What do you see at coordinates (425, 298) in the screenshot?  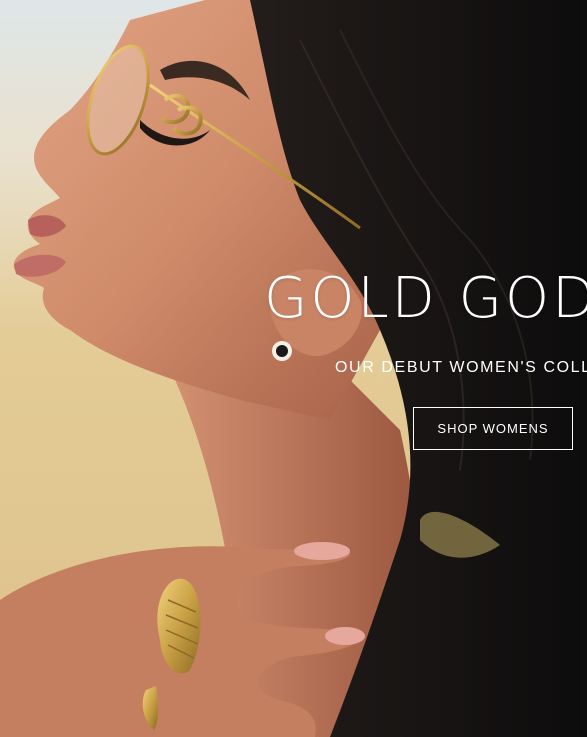 I see `hero-headline: GOLD GOD` at bounding box center [425, 298].